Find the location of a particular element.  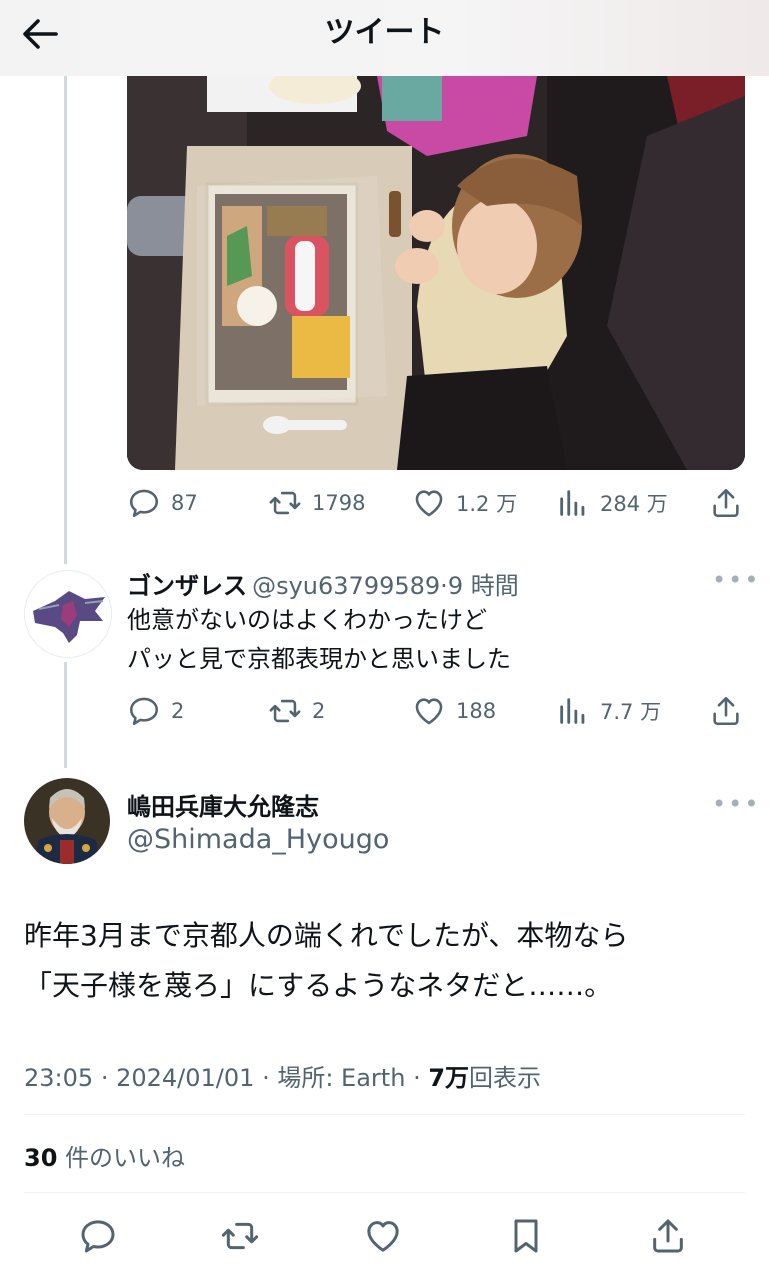

like-button is located at coordinates (383, 1236).